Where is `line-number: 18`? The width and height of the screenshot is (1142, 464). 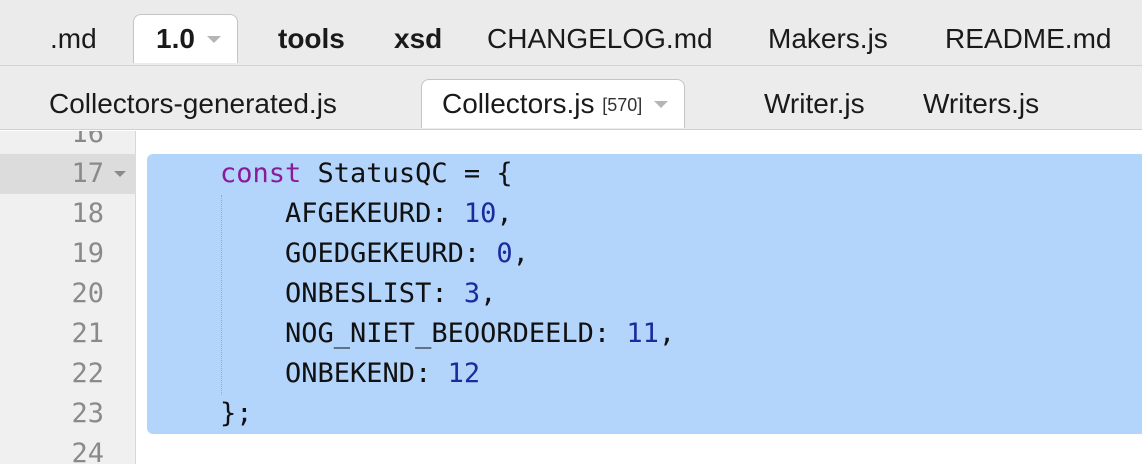 line-number: 18 is located at coordinates (87, 213).